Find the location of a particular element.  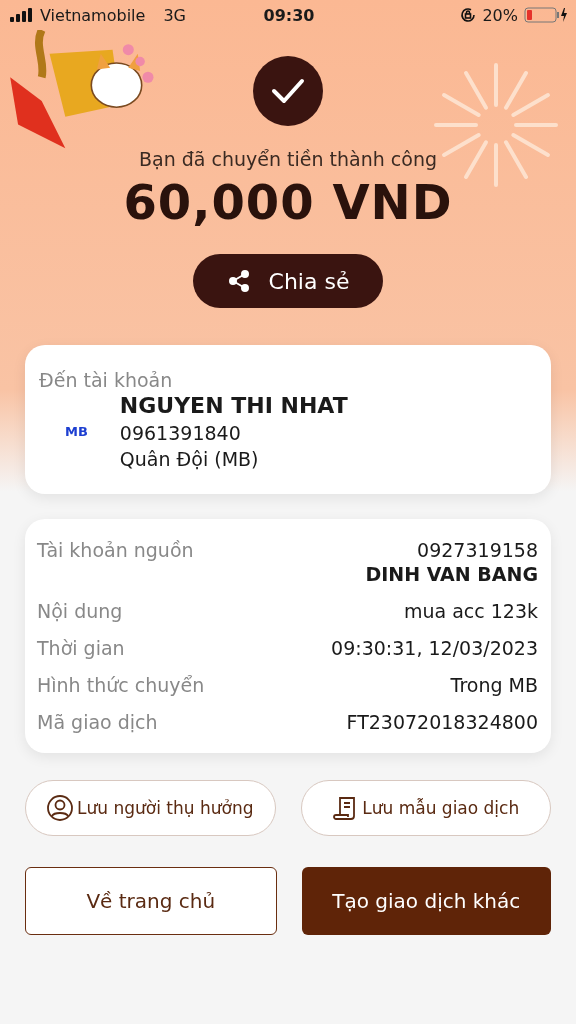

recipient-label: Đến tài khoản is located at coordinates (106, 380).